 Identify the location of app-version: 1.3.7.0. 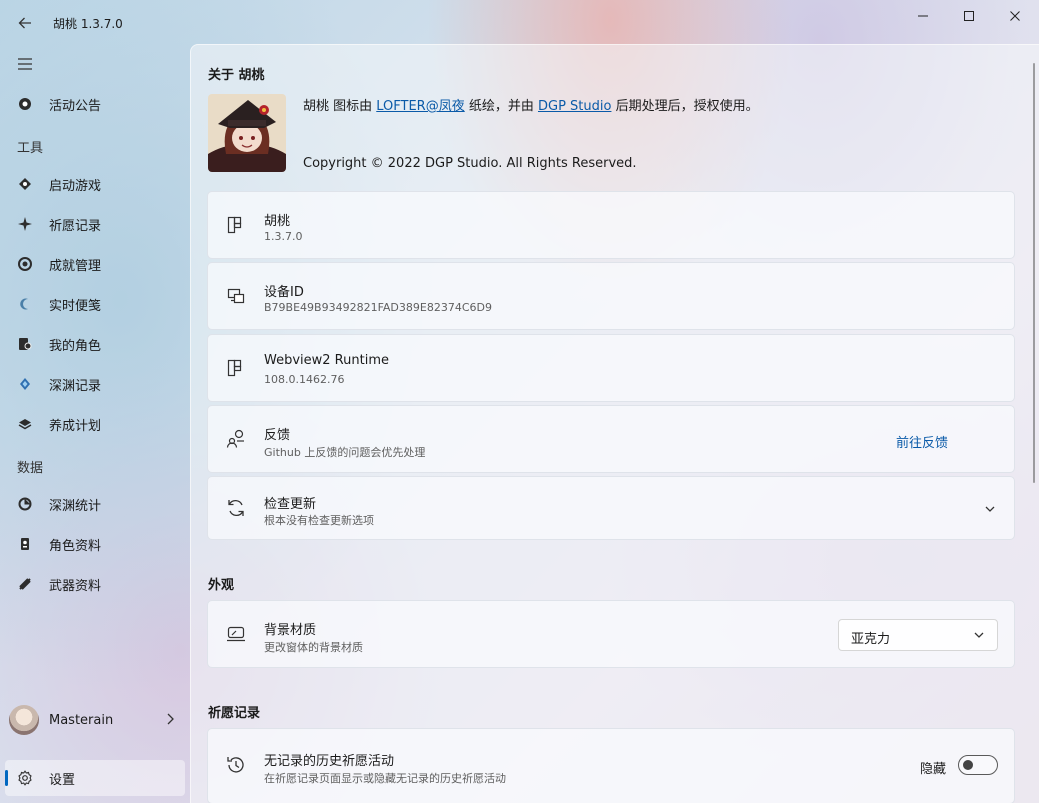
(283, 236).